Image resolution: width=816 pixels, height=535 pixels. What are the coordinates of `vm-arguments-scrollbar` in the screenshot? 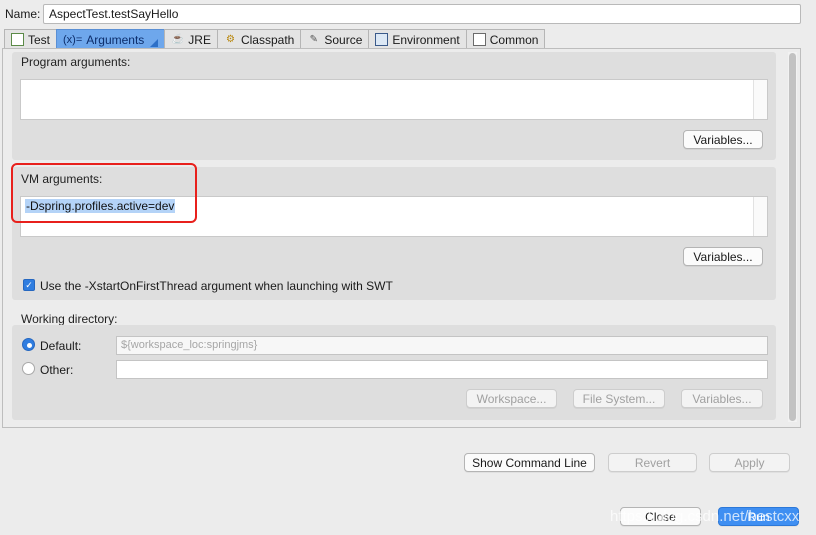 It's located at (760, 216).